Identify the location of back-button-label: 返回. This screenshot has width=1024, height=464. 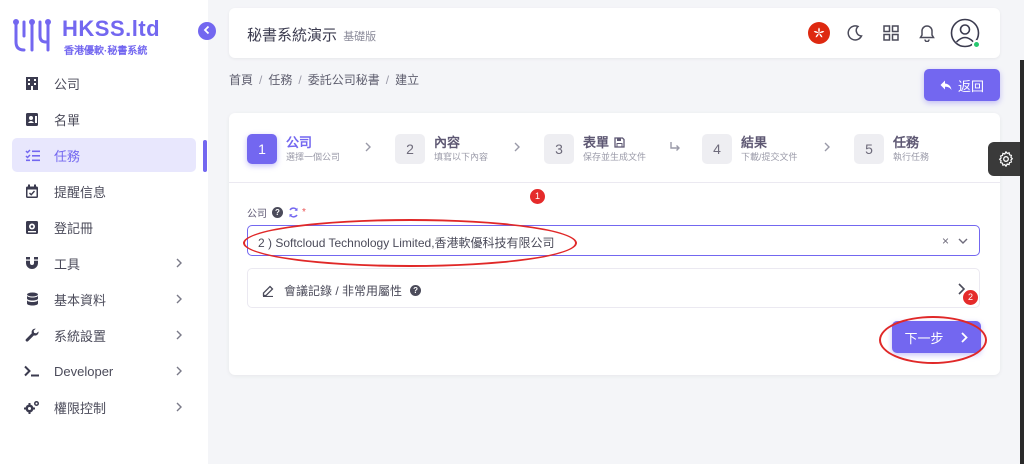
(970, 86).